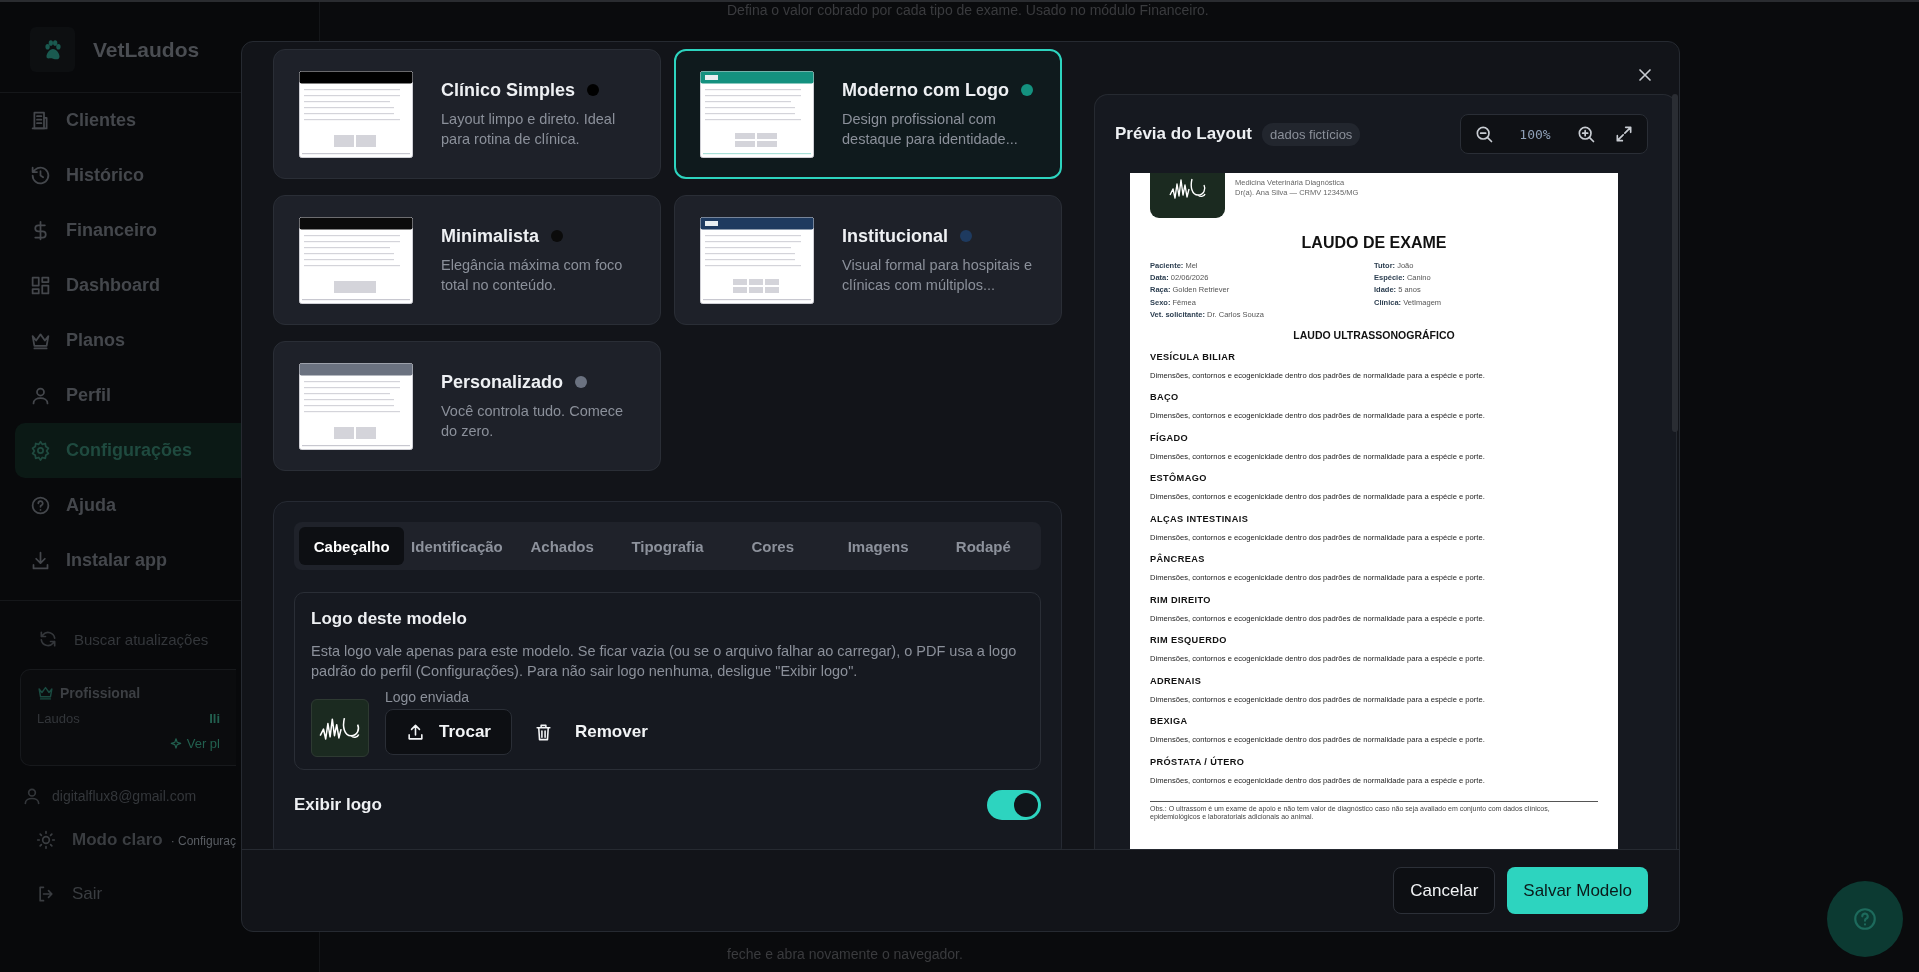 This screenshot has width=1919, height=972. What do you see at coordinates (448, 732) in the screenshot?
I see `replace-button: Trocar` at bounding box center [448, 732].